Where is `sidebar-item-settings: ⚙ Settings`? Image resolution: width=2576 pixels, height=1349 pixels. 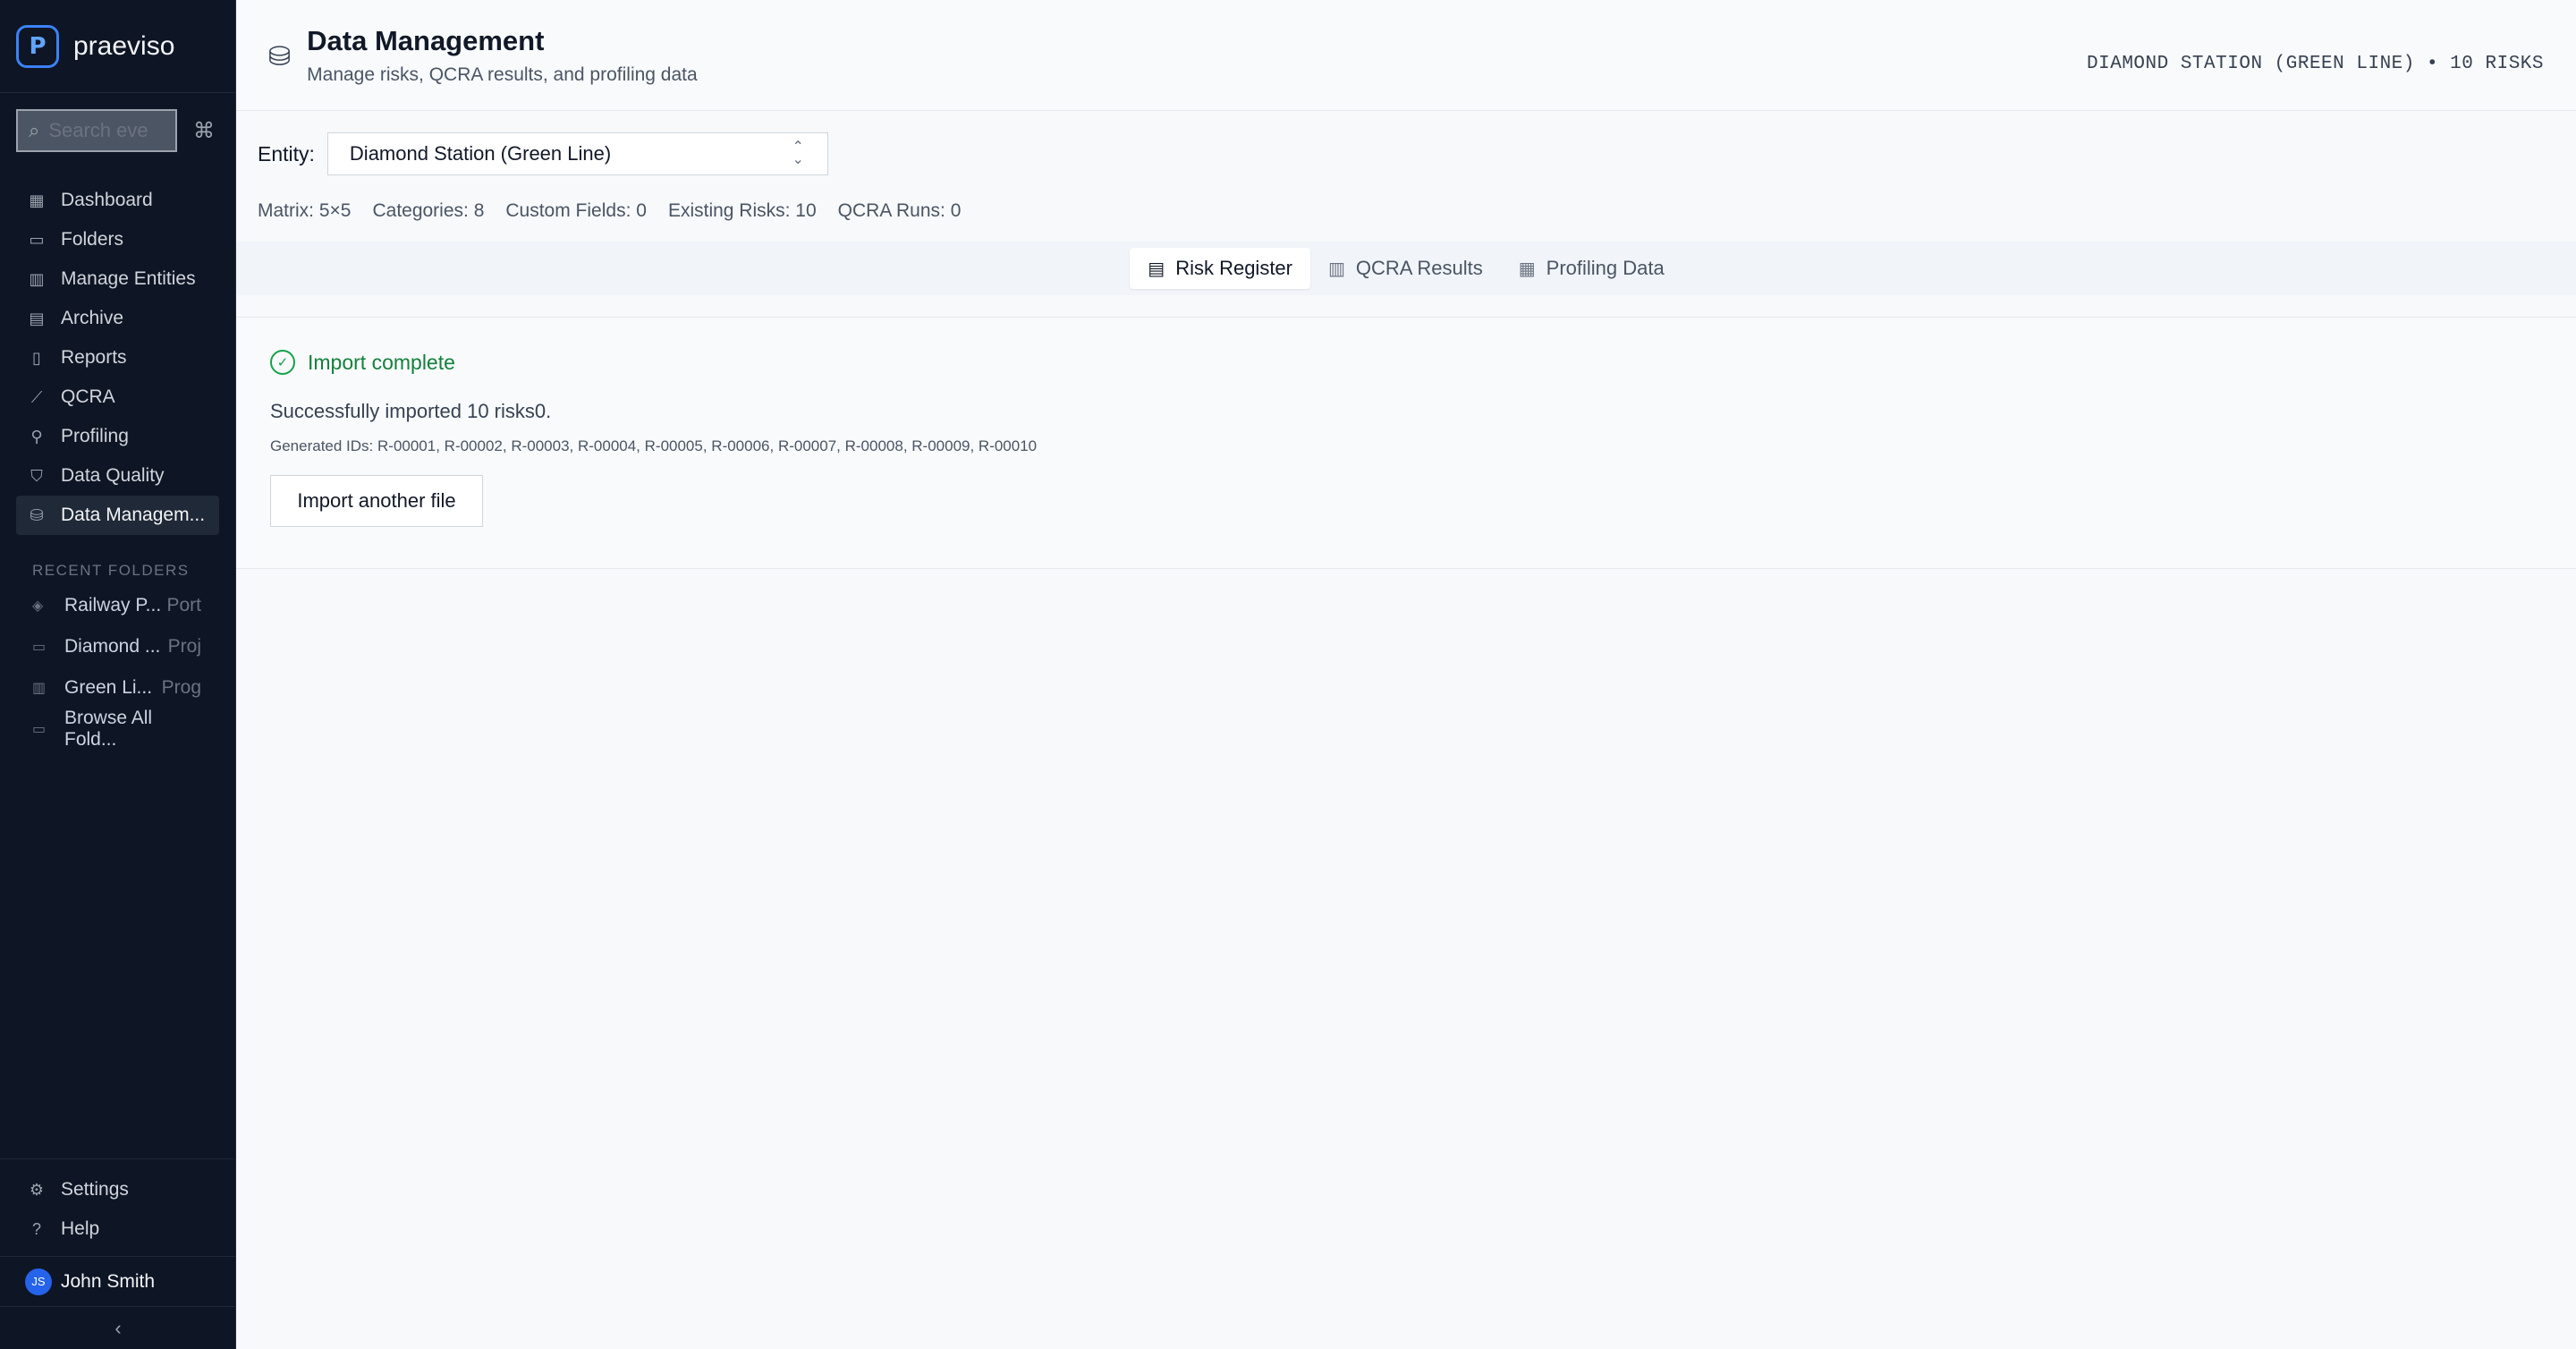 sidebar-item-settings: ⚙ Settings is located at coordinates (118, 1189).